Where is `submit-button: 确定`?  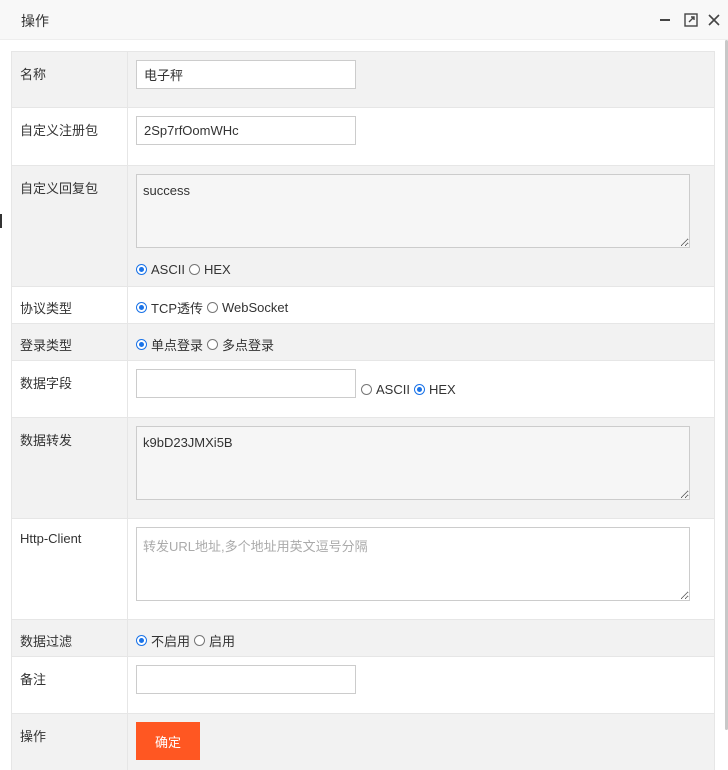 submit-button: 确定 is located at coordinates (168, 741).